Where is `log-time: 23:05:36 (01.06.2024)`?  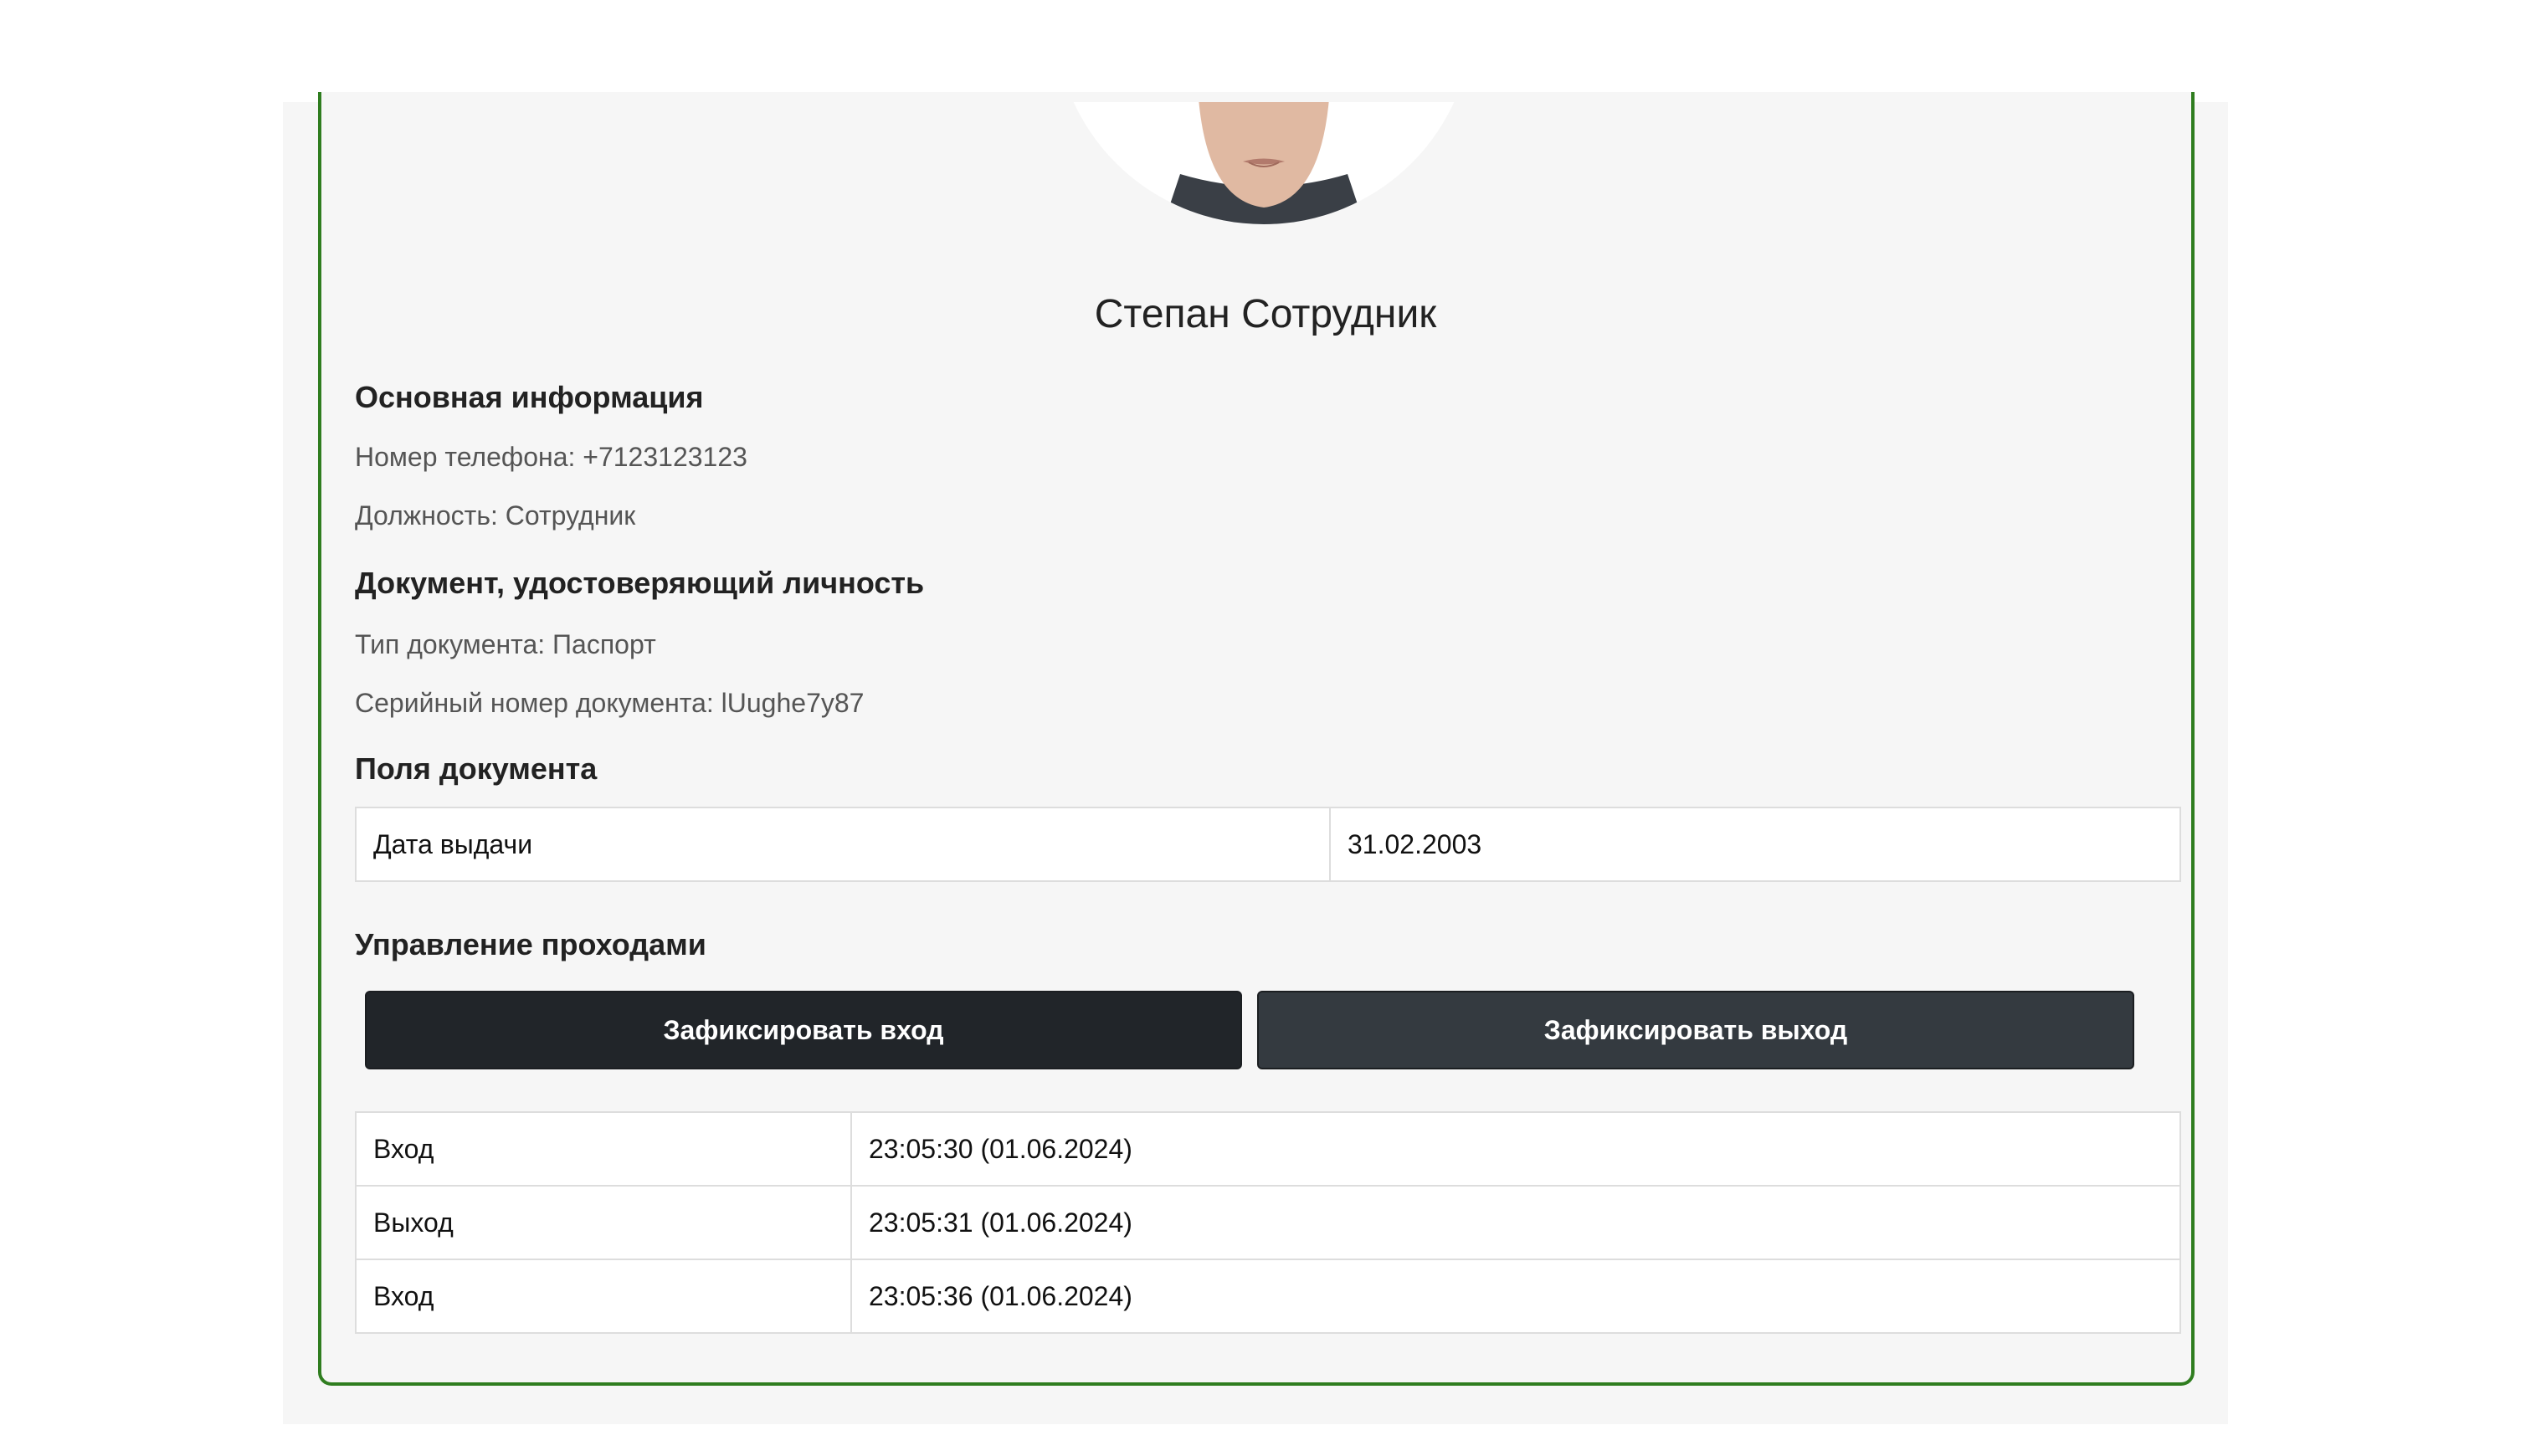 log-time: 23:05:36 (01.06.2024) is located at coordinates (1515, 1296).